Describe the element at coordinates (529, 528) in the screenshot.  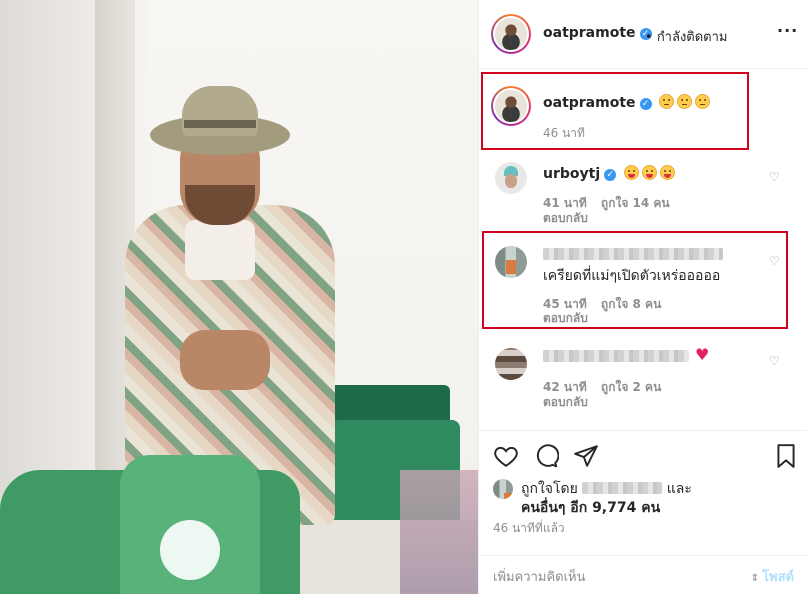
I see `post-time-ago: 46 นาทีที่แล้ว` at that location.